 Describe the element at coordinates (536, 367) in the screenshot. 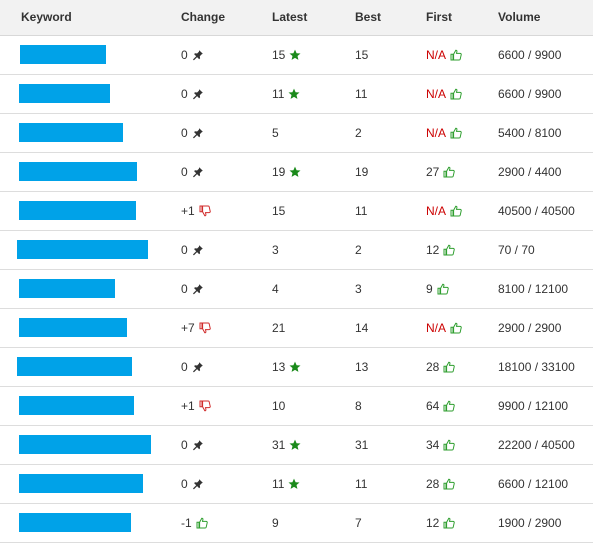

I see `cell-volume: 18100 / 33100` at that location.